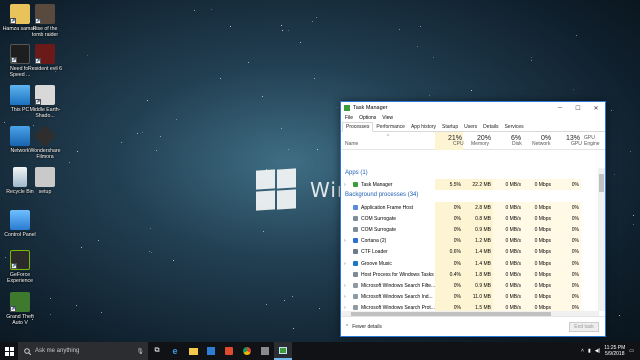 The image size is (640, 360). I want to click on section-label: Apps (1), so click(356, 173).